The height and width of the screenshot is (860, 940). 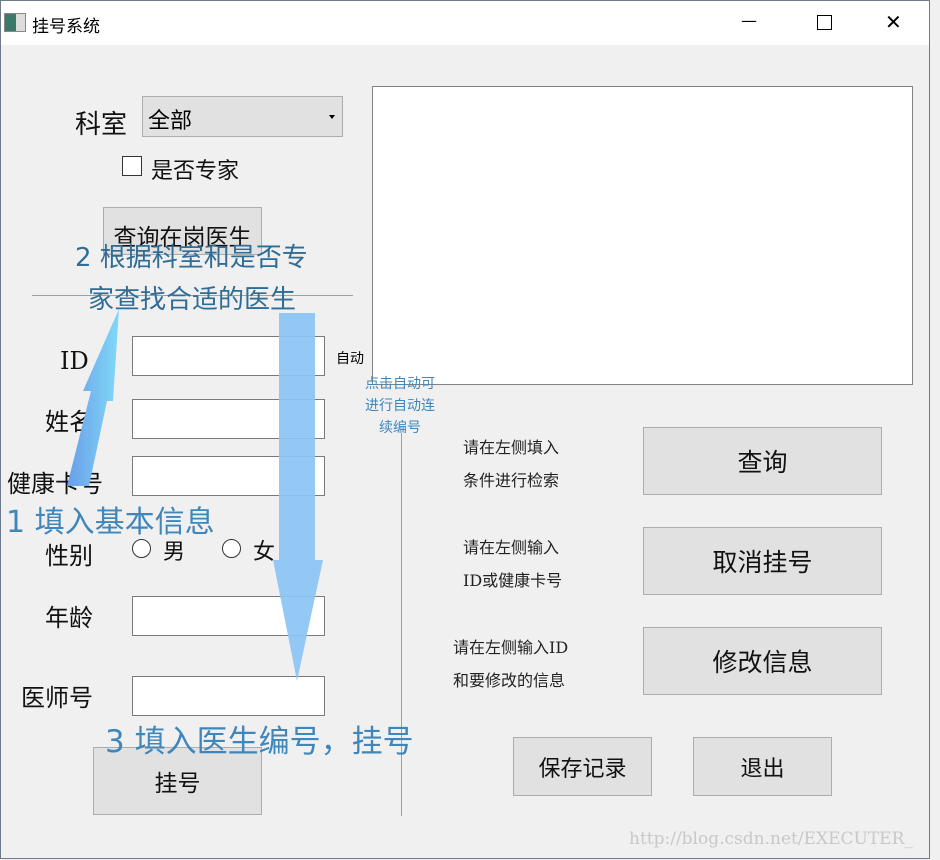 What do you see at coordinates (400, 428) in the screenshot?
I see `auto-note-line: 续编号` at bounding box center [400, 428].